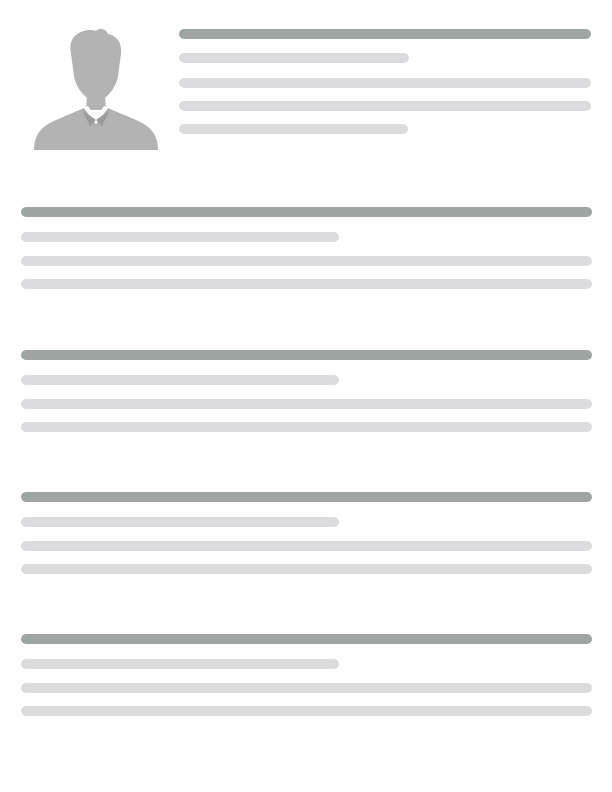  Describe the element at coordinates (294, 58) in the screenshot. I see `profile-subtitle-line` at that location.